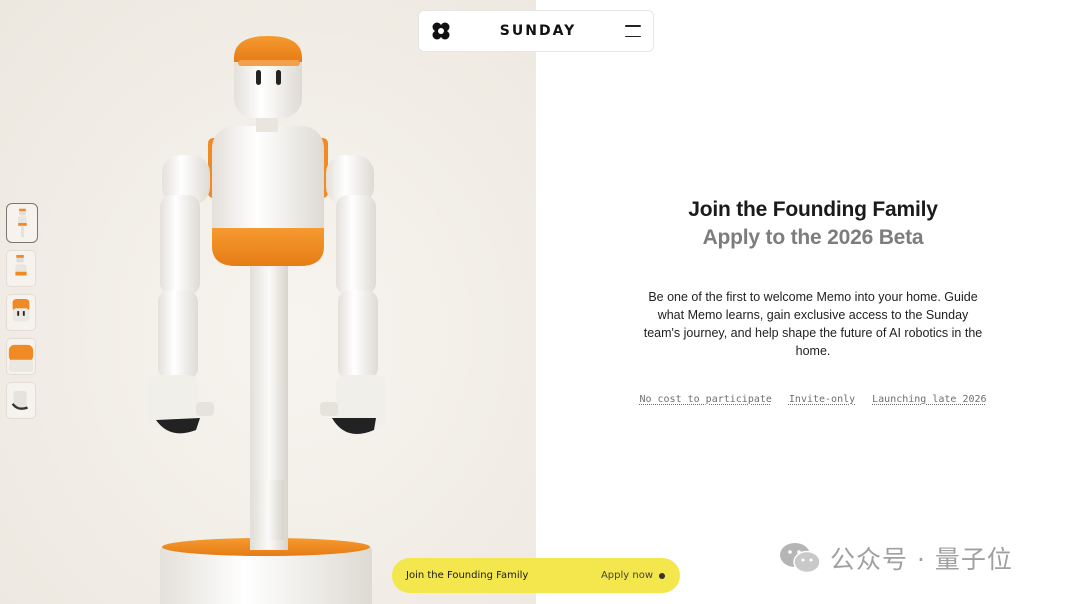 The height and width of the screenshot is (604, 1080). Describe the element at coordinates (813, 237) in the screenshot. I see `page-subtitle: Apply to the 2026 Beta` at that location.